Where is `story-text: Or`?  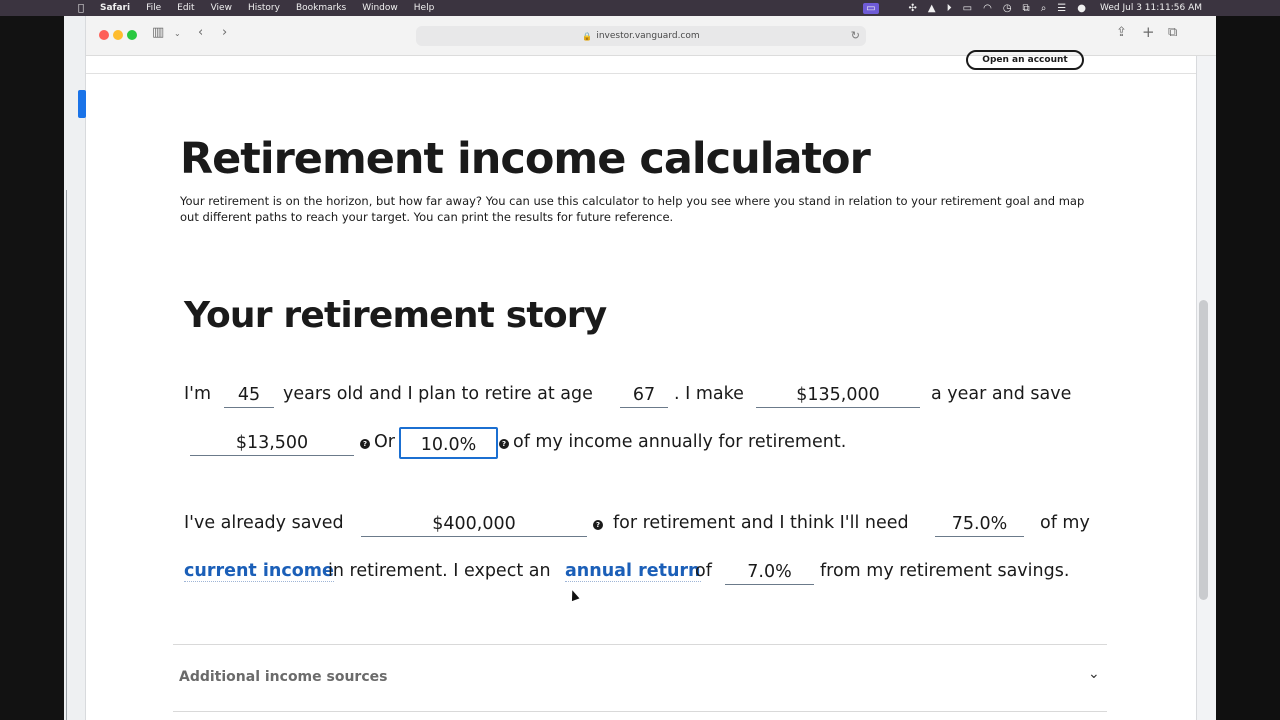
story-text: Or is located at coordinates (384, 442).